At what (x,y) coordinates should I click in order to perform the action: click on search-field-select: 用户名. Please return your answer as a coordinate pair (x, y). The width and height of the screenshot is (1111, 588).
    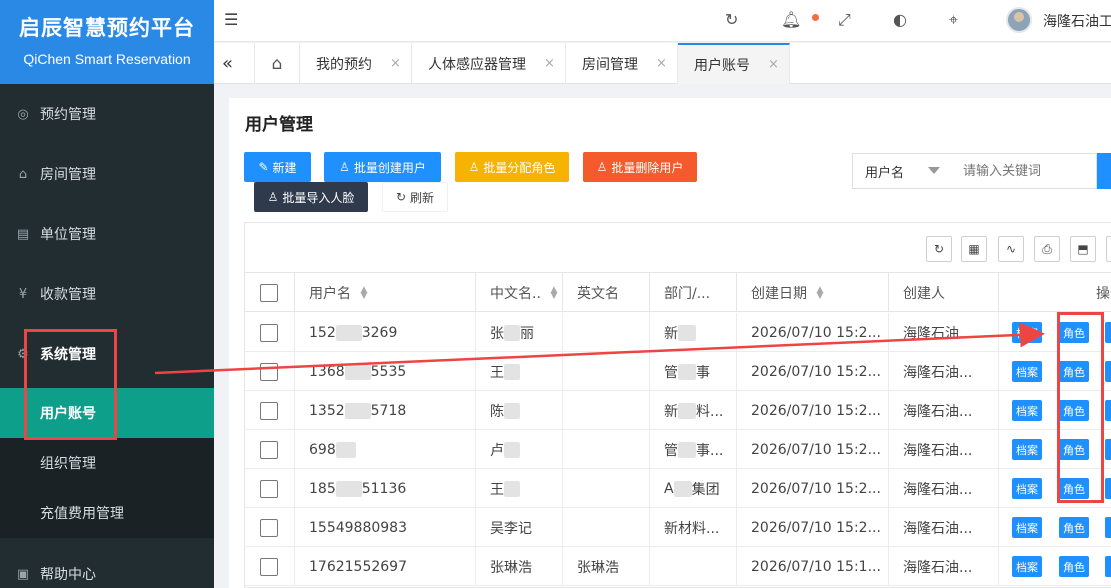
    Looking at the image, I should click on (901, 171).